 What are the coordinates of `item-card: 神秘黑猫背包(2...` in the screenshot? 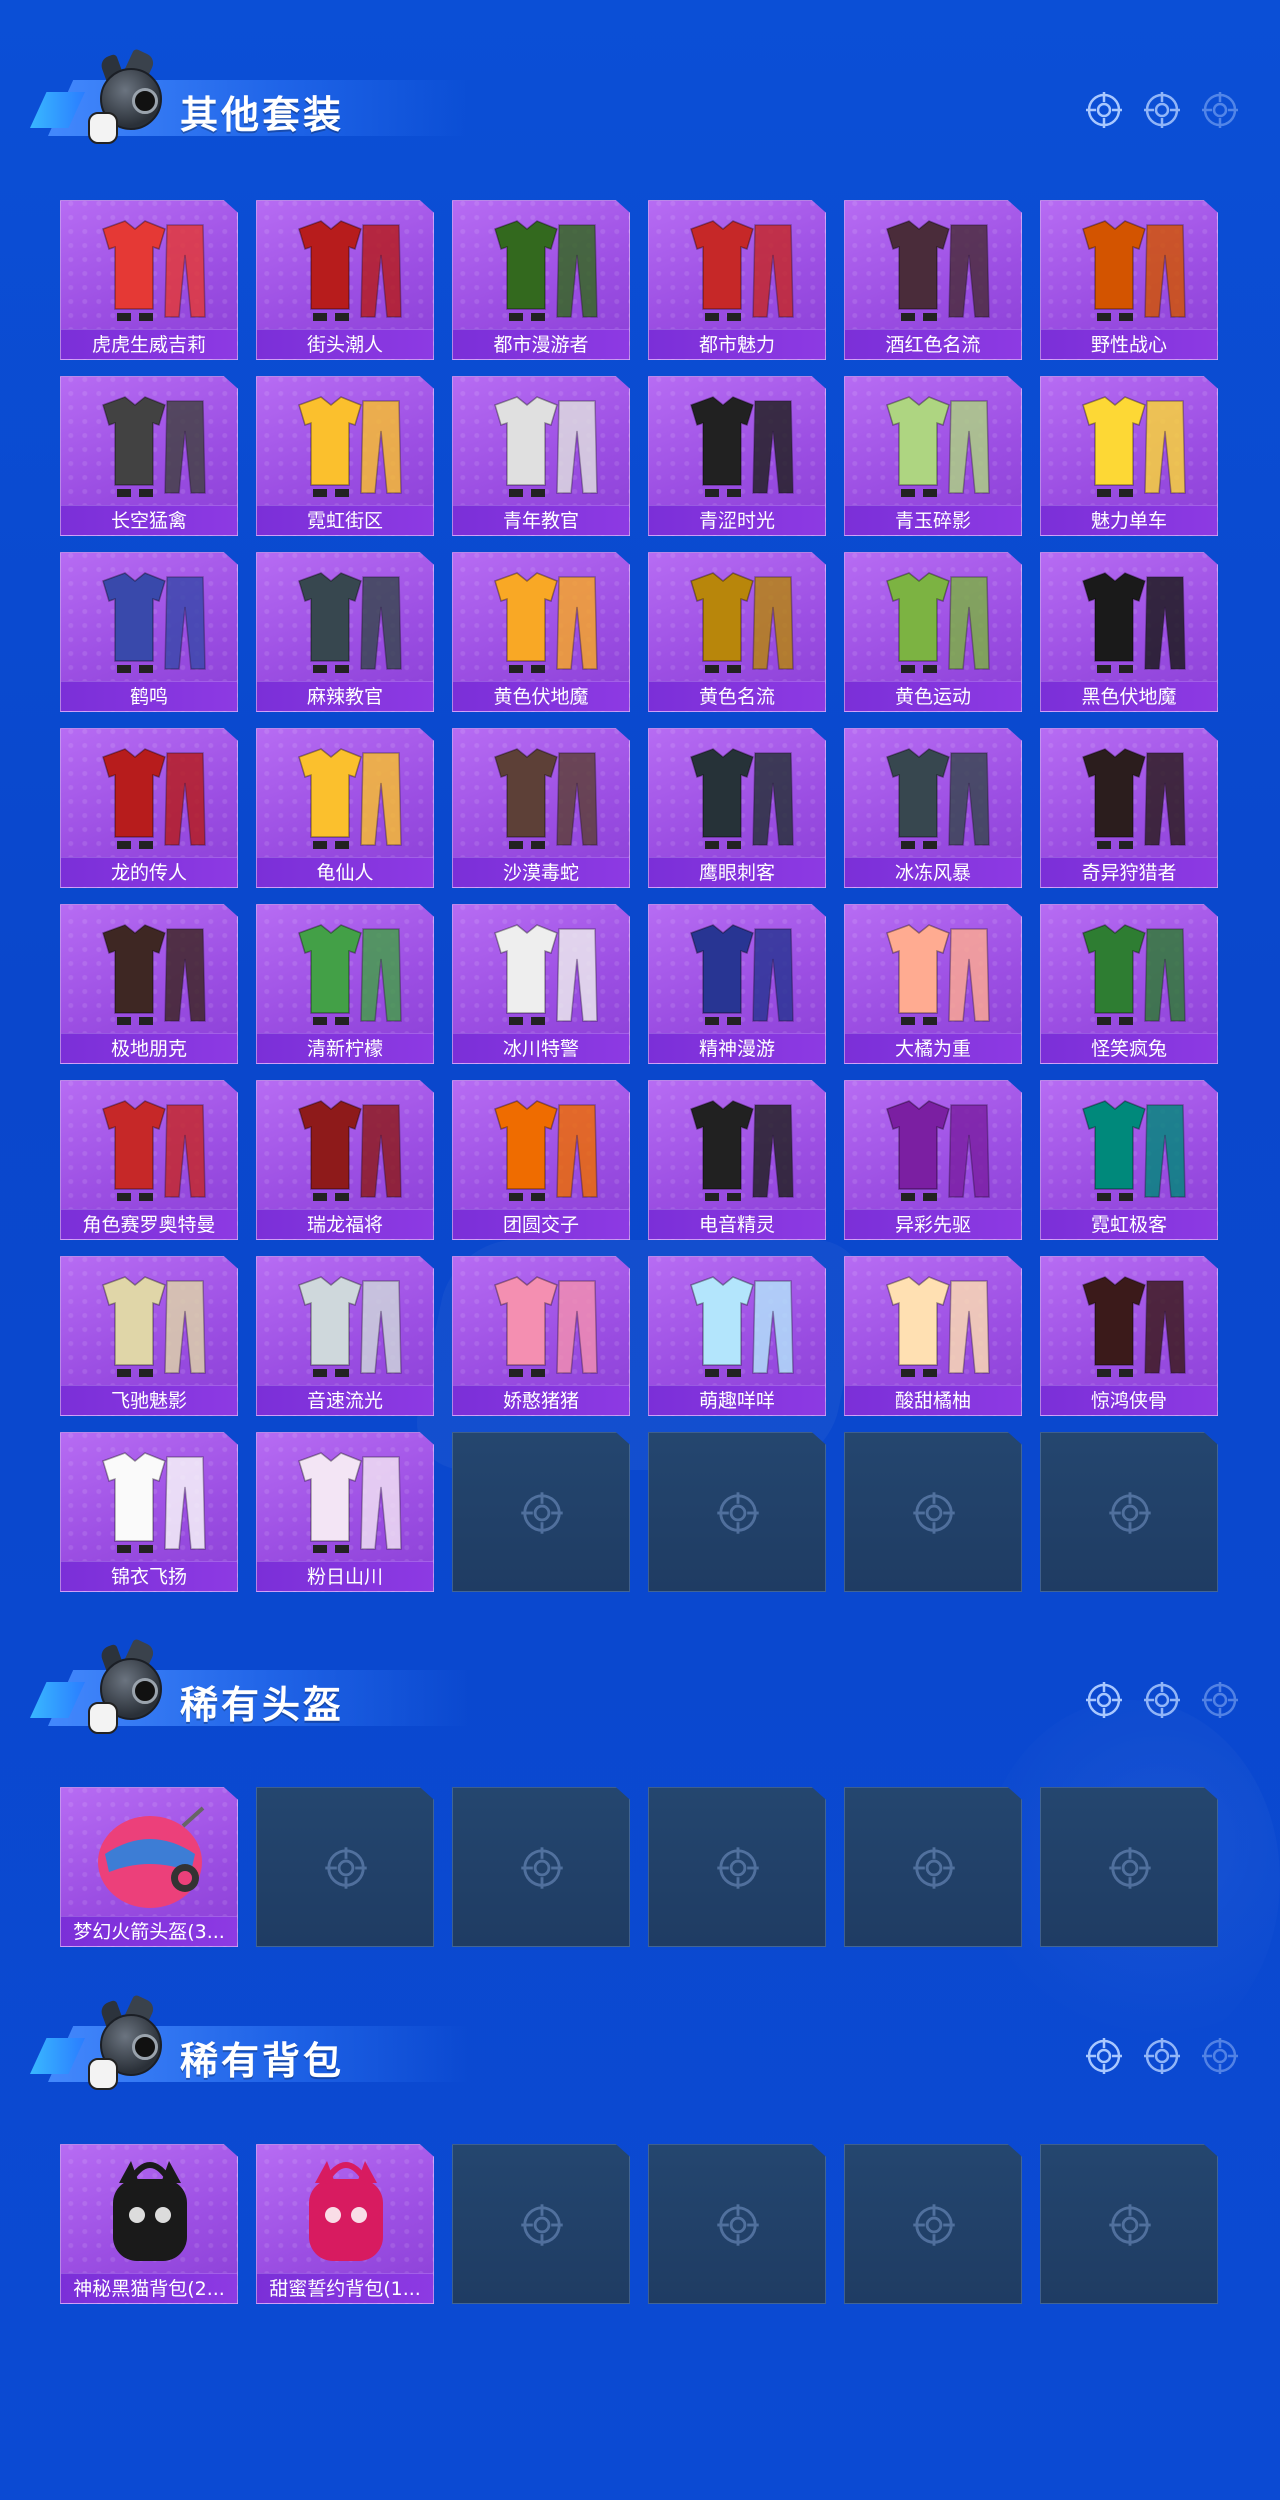 It's located at (149, 2224).